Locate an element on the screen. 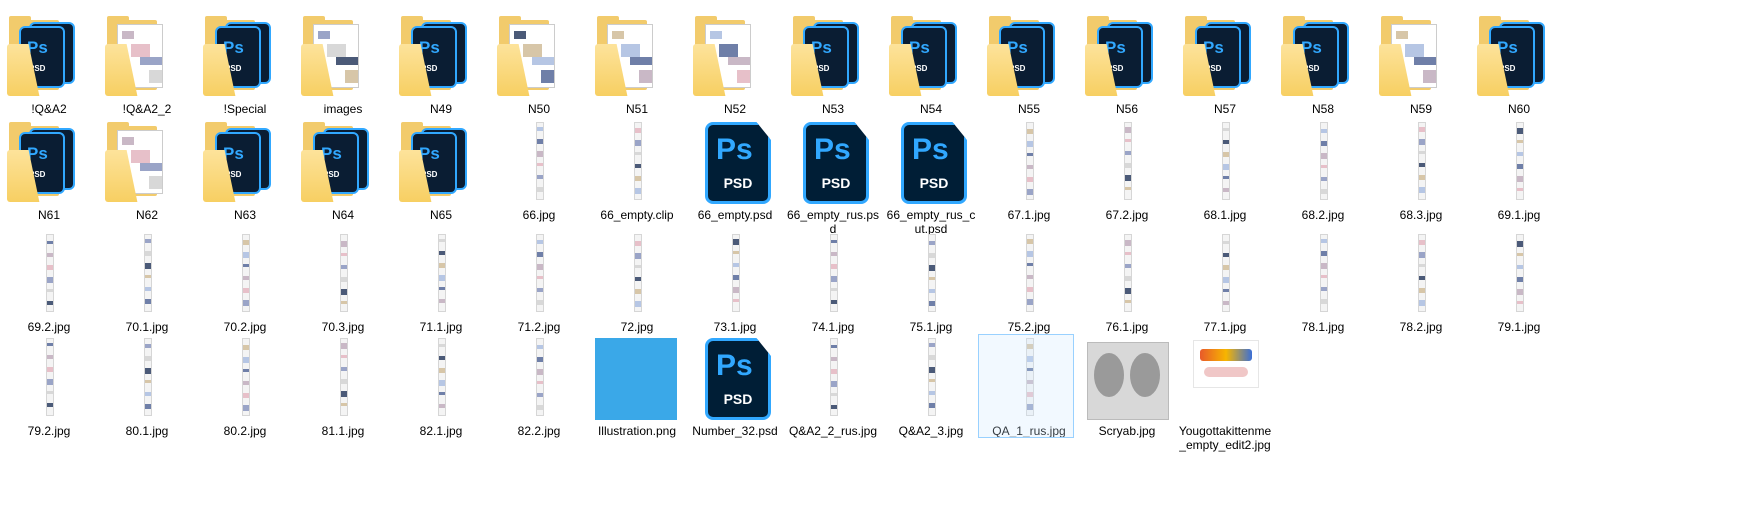 The image size is (1743, 531). file-item: Ps PSD !Q&A2 is located at coordinates (49, 65).